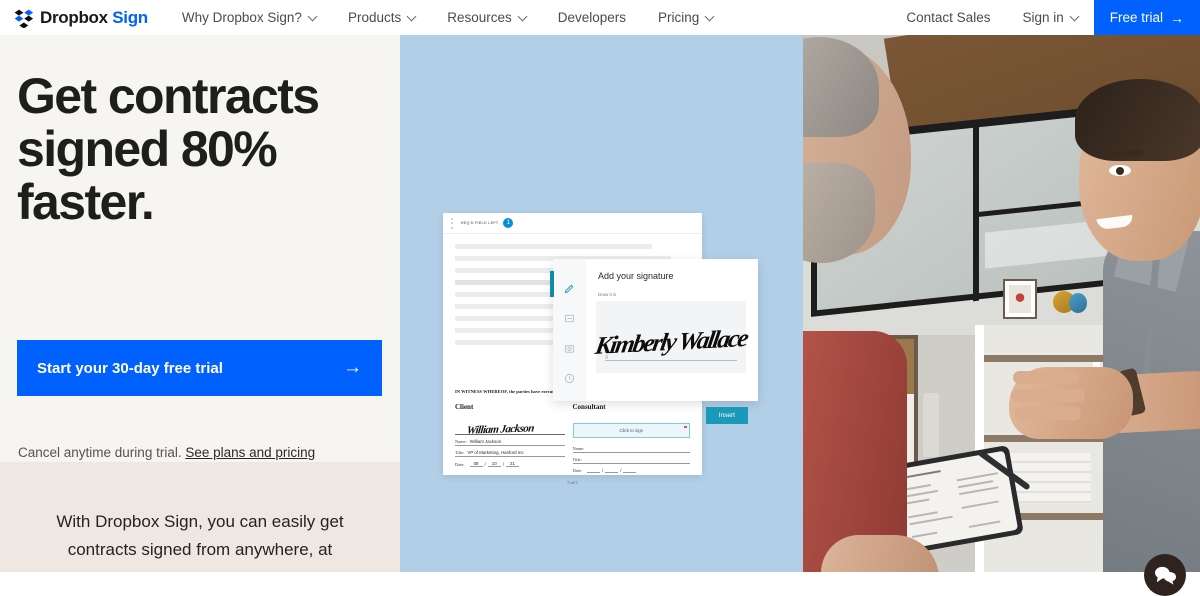  Describe the element at coordinates (476, 464) in the screenshot. I see `date-month: 08` at that location.